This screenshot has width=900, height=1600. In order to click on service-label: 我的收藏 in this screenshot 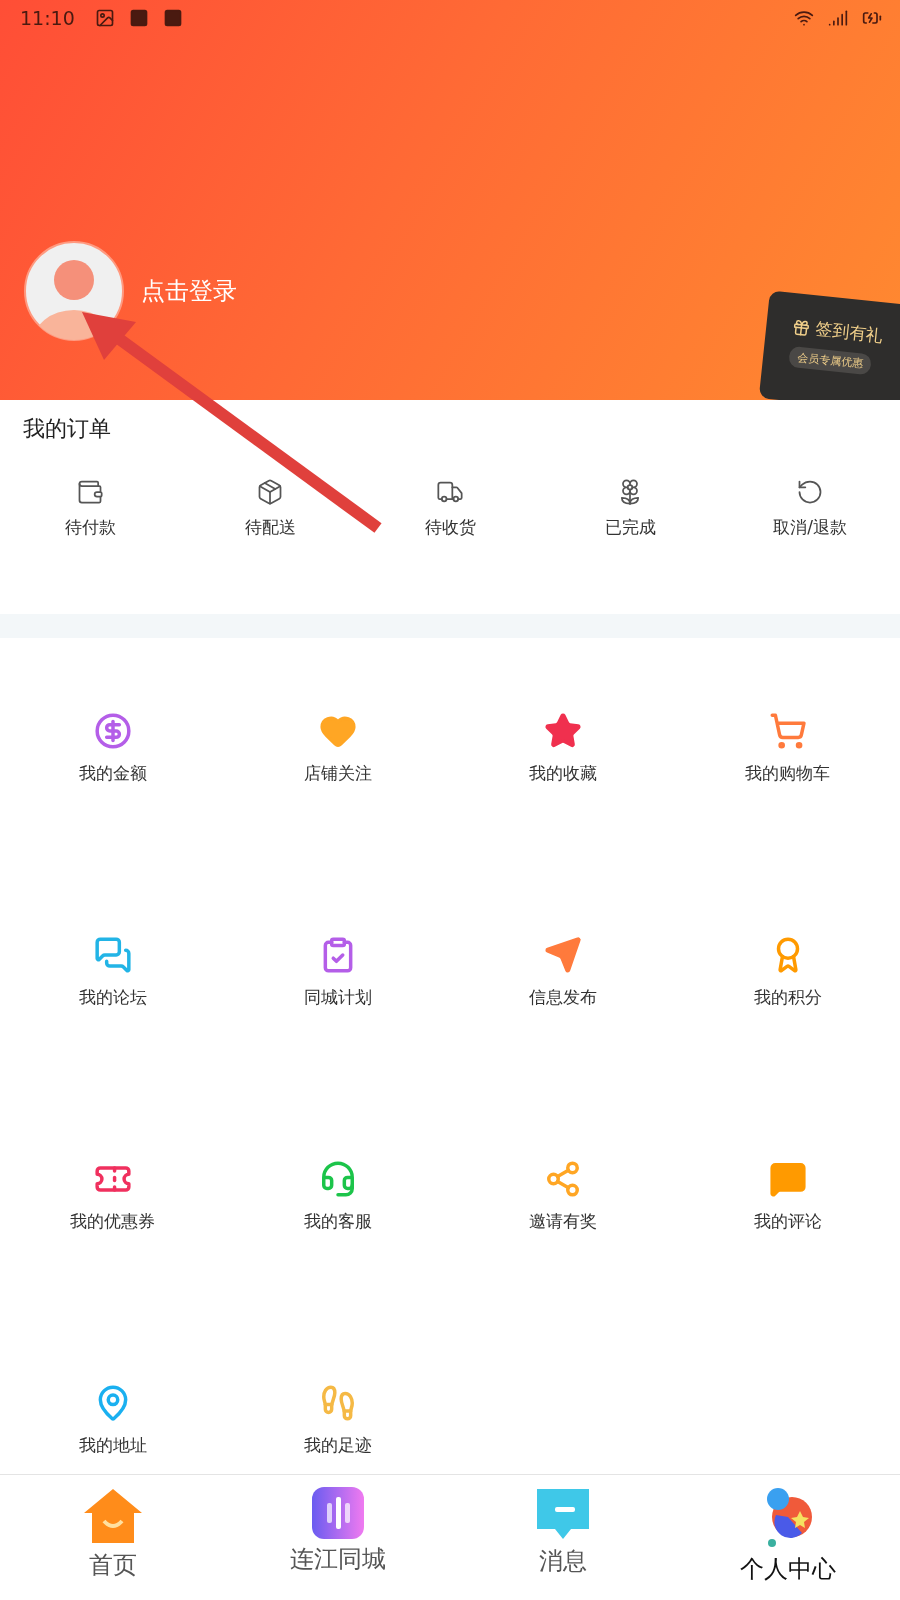, I will do `click(562, 773)`.